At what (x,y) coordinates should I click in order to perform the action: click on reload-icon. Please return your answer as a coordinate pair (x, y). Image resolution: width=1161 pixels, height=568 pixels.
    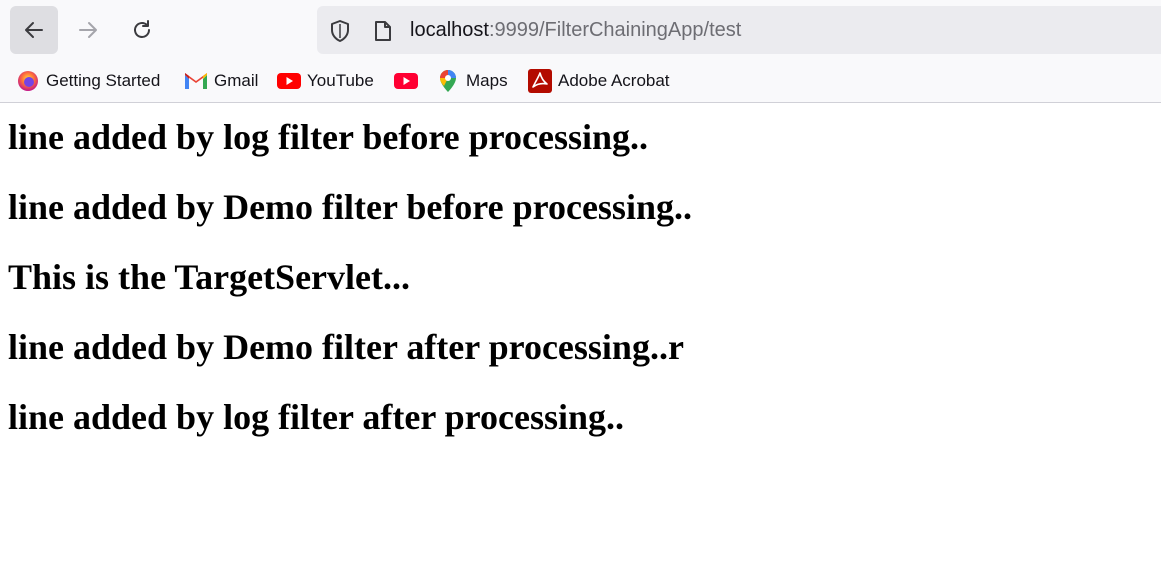
    Looking at the image, I should click on (142, 29).